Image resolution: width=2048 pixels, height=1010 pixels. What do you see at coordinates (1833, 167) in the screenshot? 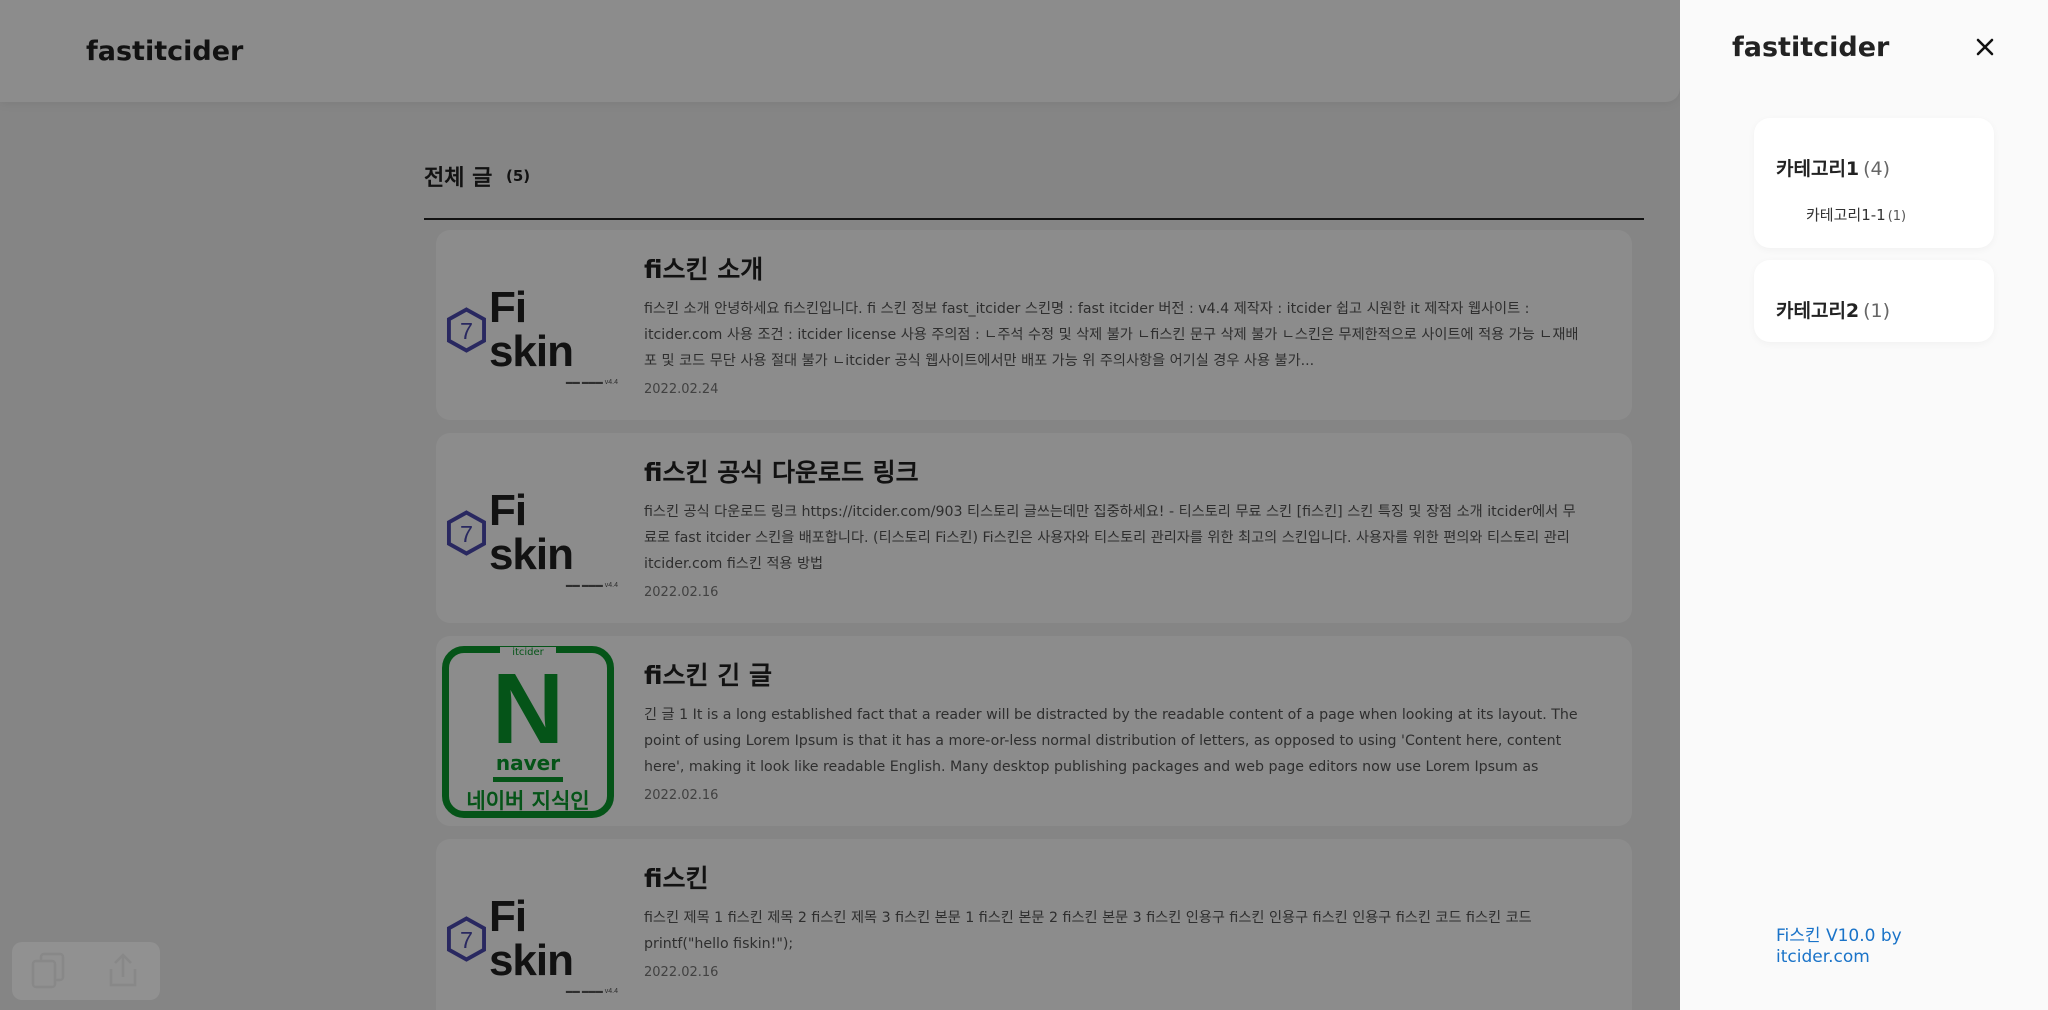
I see `category-link: 카테고리1 (4)` at bounding box center [1833, 167].